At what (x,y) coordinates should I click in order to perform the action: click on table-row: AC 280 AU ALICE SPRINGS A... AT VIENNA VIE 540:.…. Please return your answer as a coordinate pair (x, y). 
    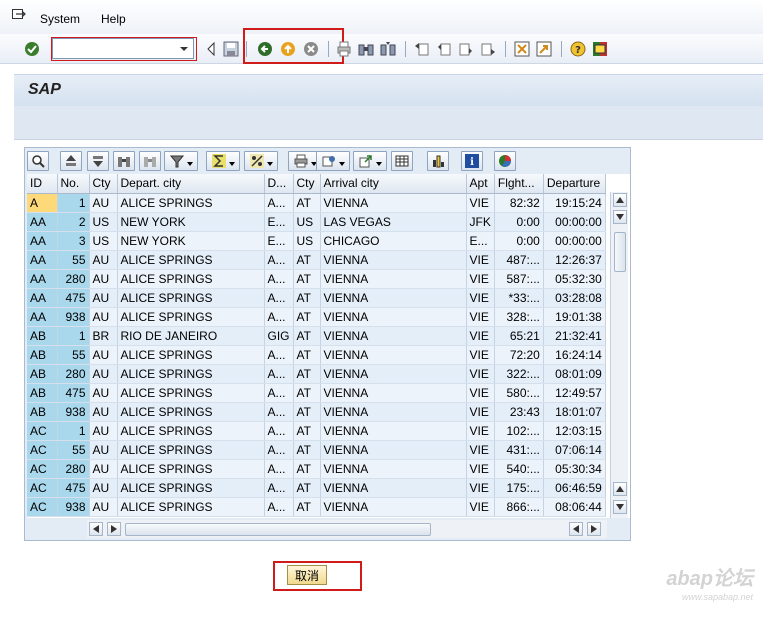
    Looking at the image, I should click on (316, 469).